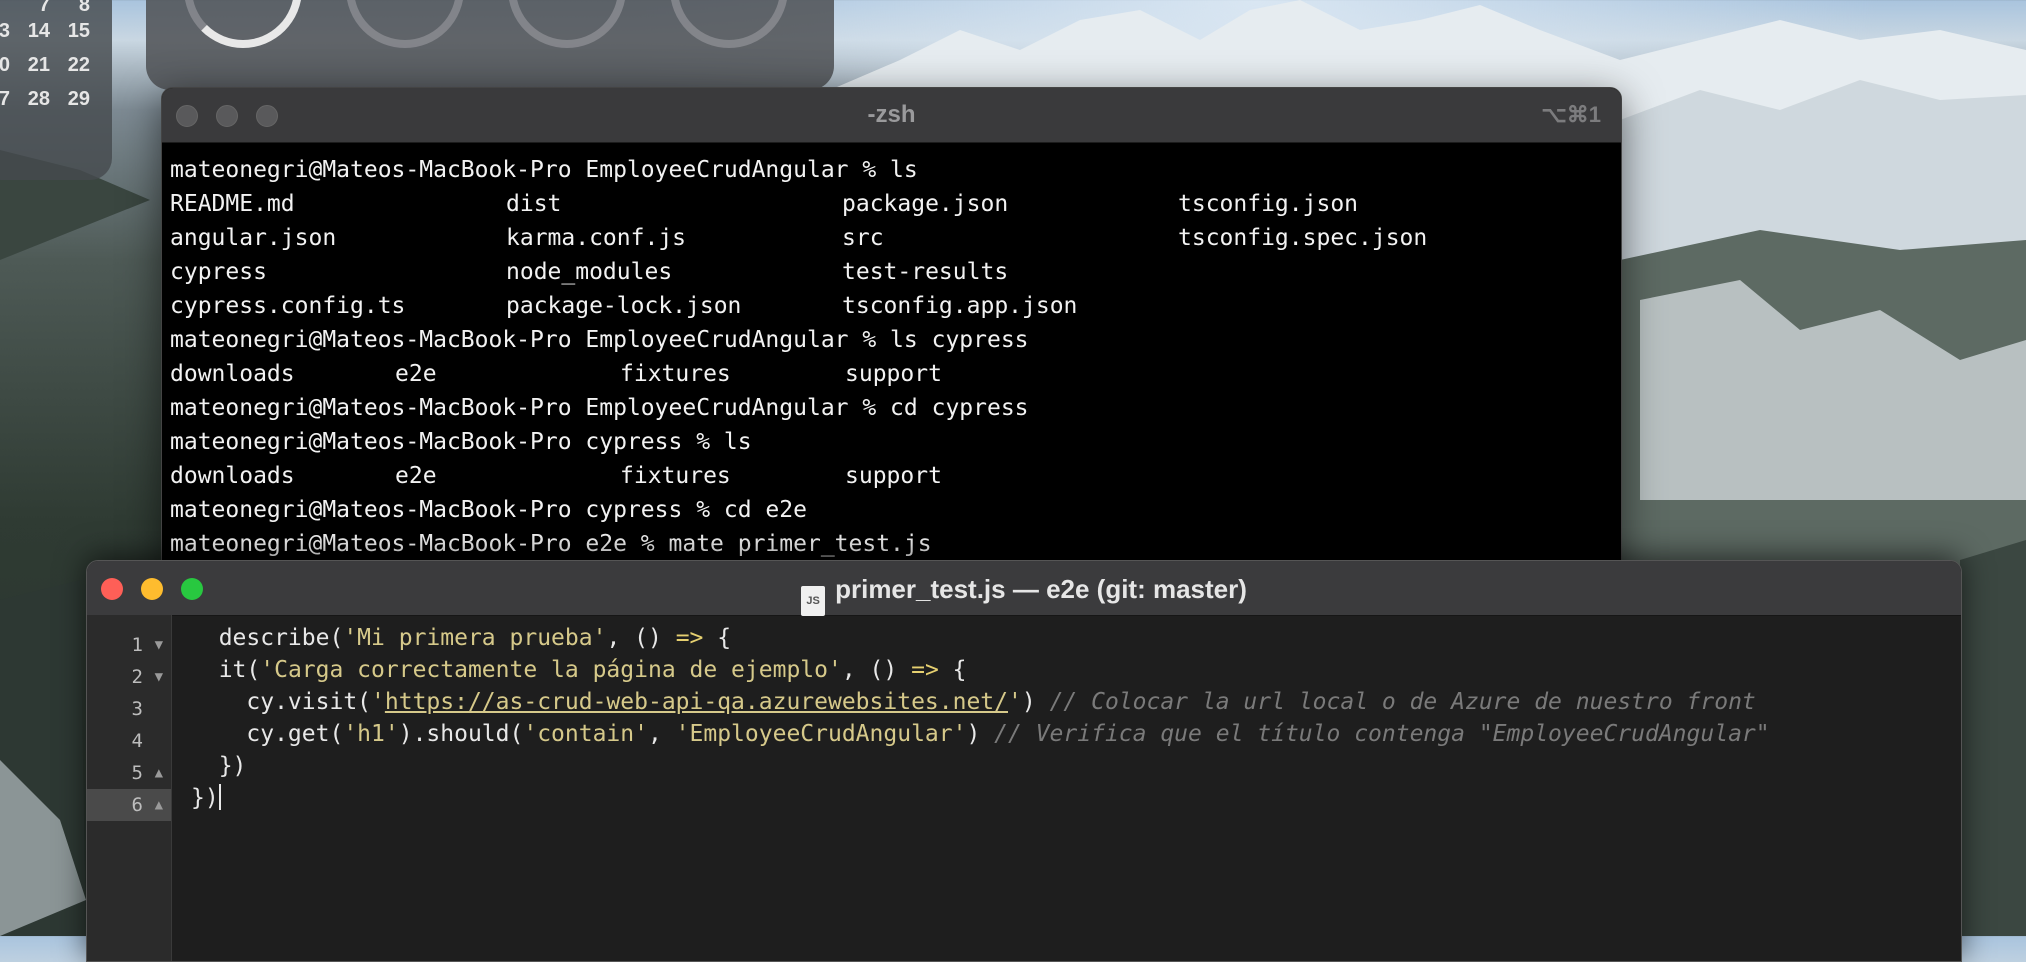 Image resolution: width=2026 pixels, height=962 pixels. I want to click on calendar-week-row: 13 14 15, so click(45, 31).